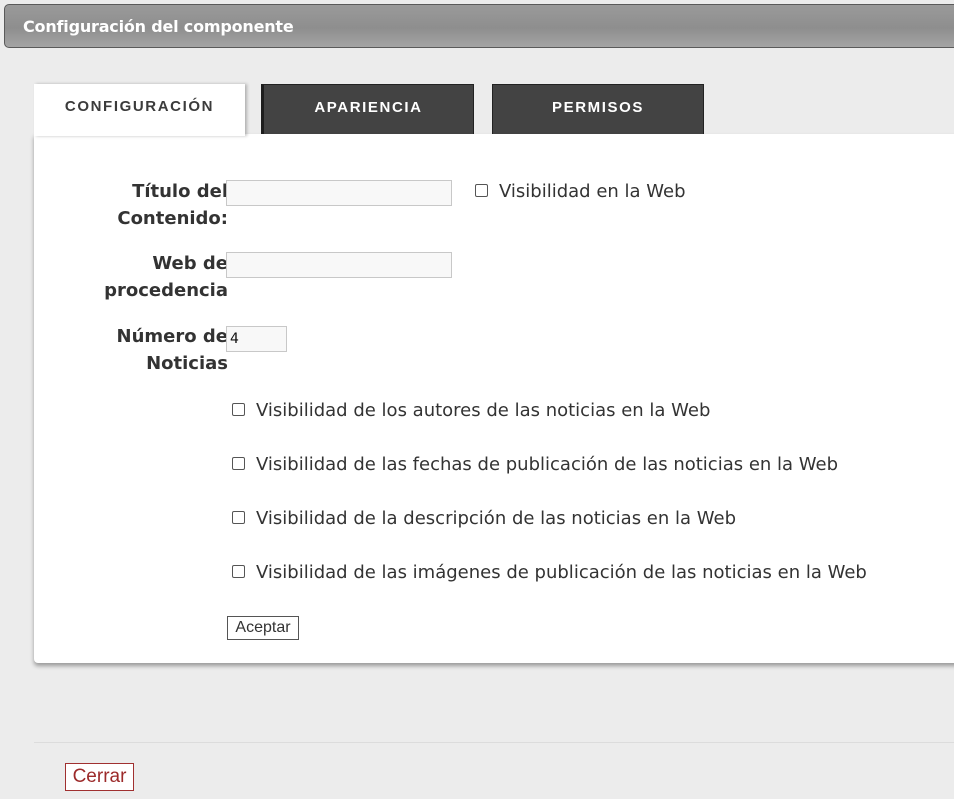  What do you see at coordinates (592, 191) in the screenshot?
I see `visibilidad-web-label: Visibilidad en la Web` at bounding box center [592, 191].